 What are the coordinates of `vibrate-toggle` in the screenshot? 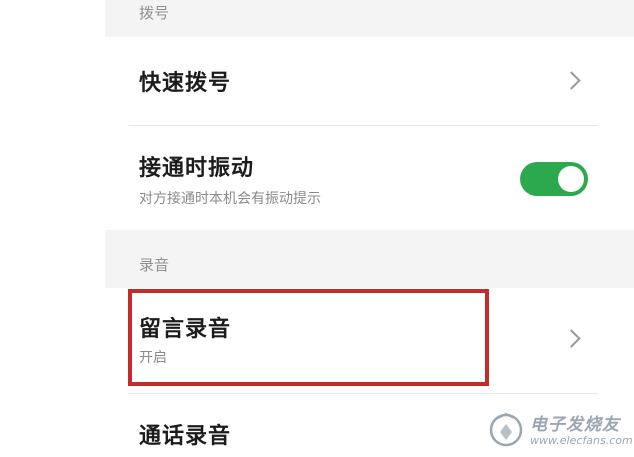 It's located at (554, 179).